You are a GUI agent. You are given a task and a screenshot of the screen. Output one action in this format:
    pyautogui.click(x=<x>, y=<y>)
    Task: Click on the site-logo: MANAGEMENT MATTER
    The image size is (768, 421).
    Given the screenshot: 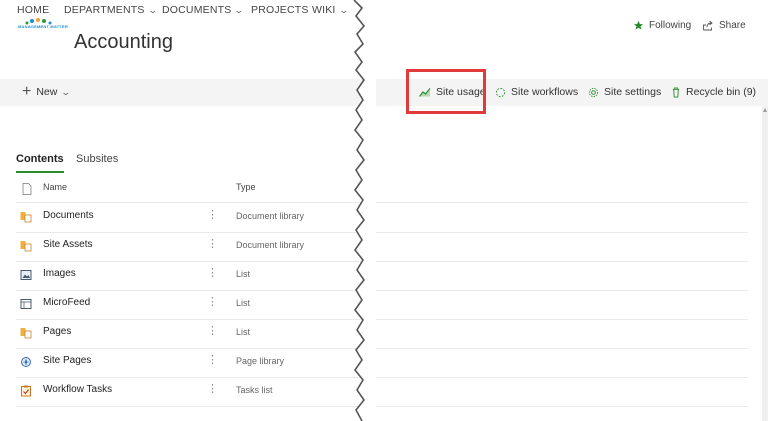 What is the action you would take?
    pyautogui.click(x=43, y=40)
    